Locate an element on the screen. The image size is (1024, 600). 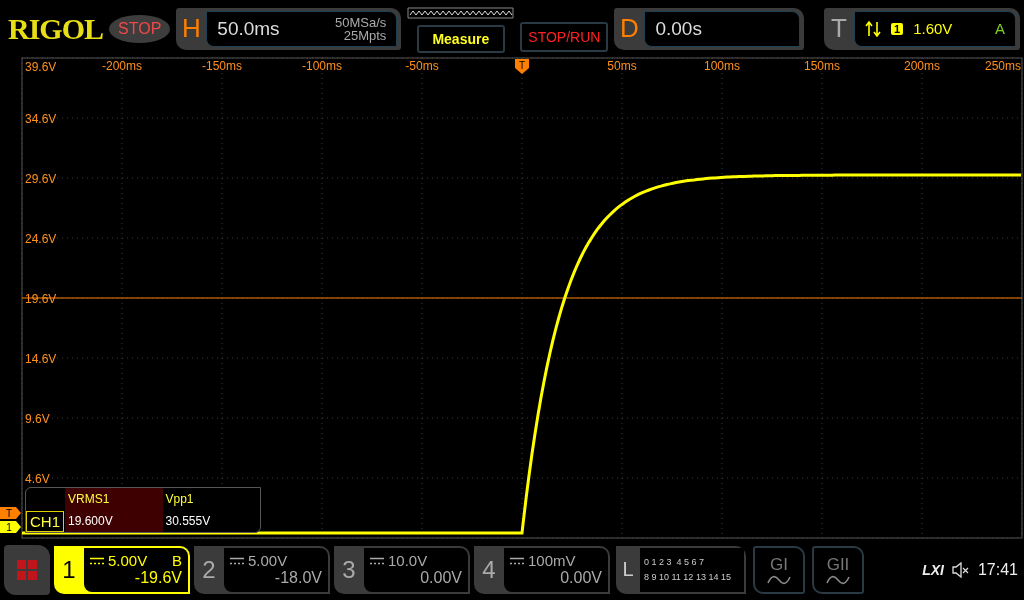
measure-button: Measure is located at coordinates (460, 38).